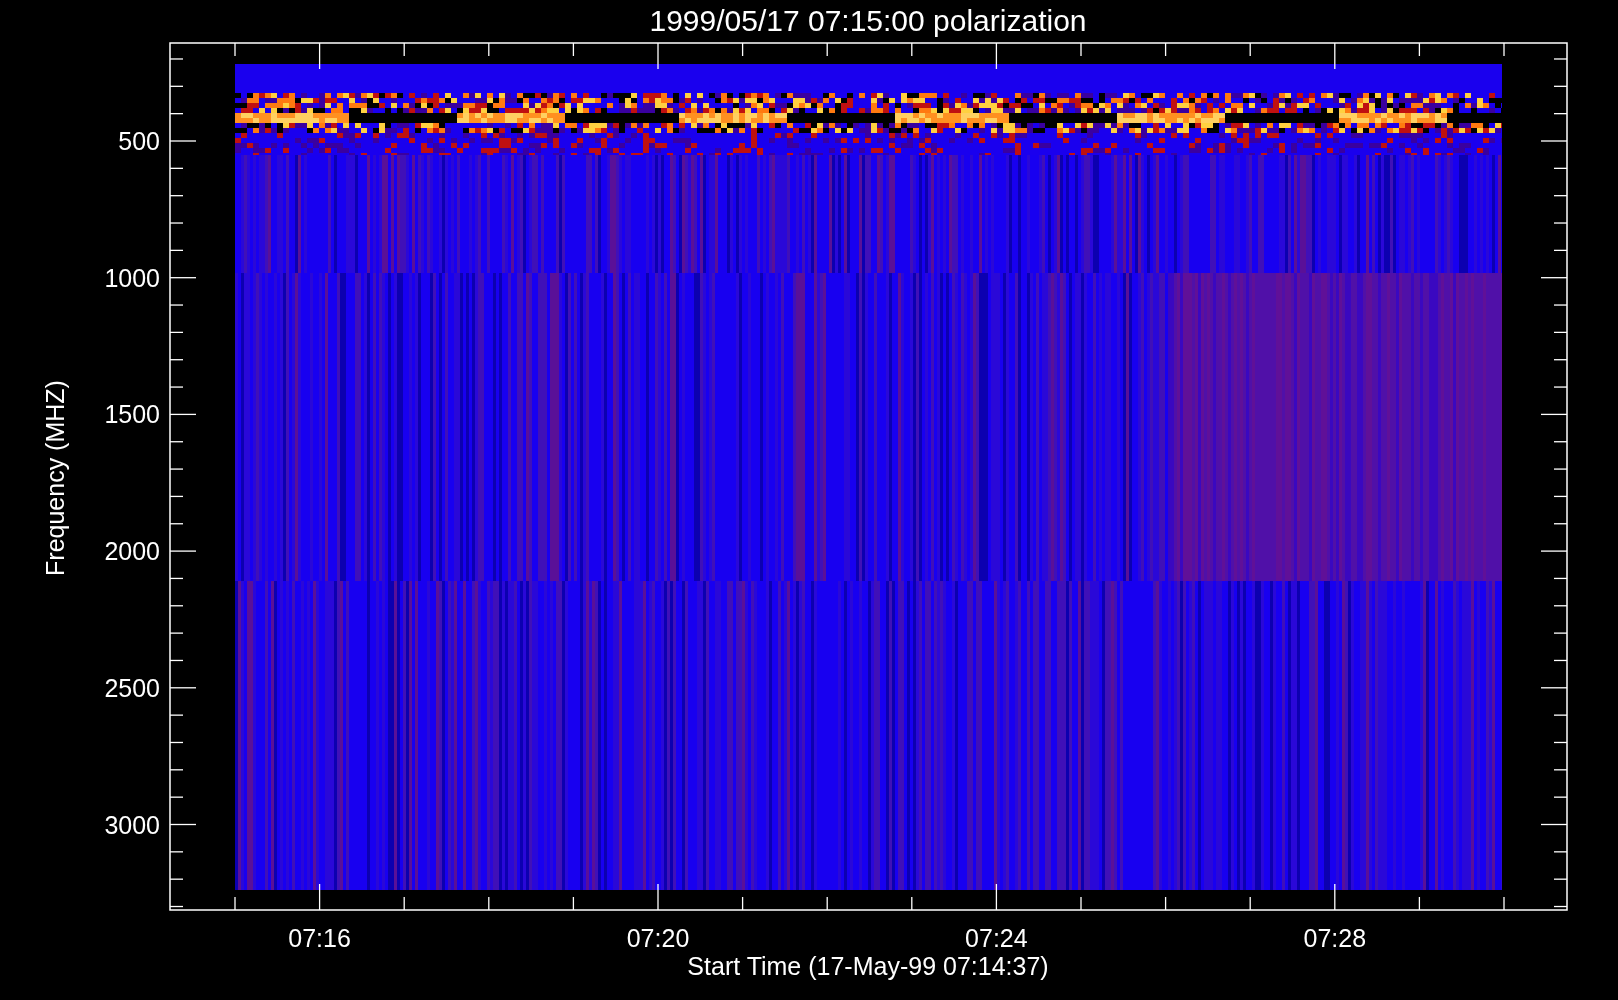 The image size is (1618, 1000). Describe the element at coordinates (868, 966) in the screenshot. I see `x-axis-label: Start Time (17-May-99 07:14:37)` at that location.